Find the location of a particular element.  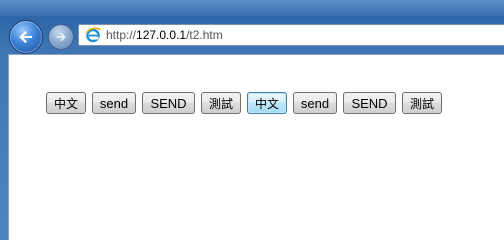

button-send-1: send is located at coordinates (114, 103).